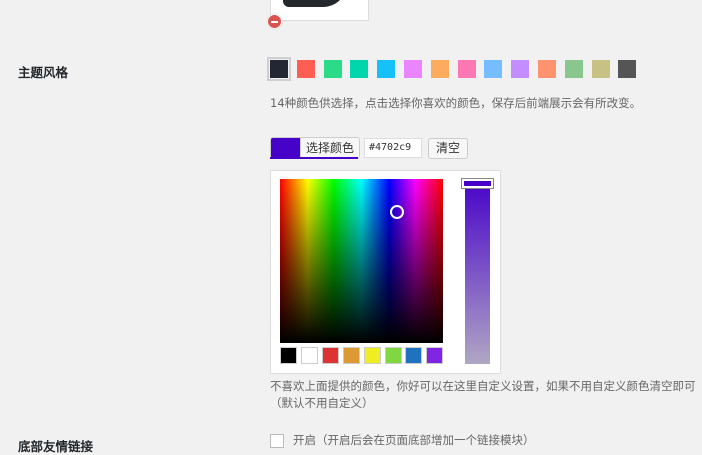  Describe the element at coordinates (330, 148) in the screenshot. I see `select-color-label: 选择颜色` at that location.